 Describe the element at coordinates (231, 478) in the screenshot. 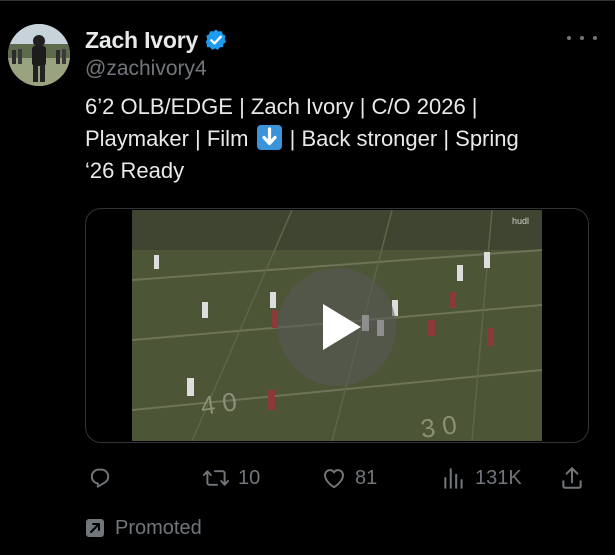

I see `retweet-button: 10` at that location.